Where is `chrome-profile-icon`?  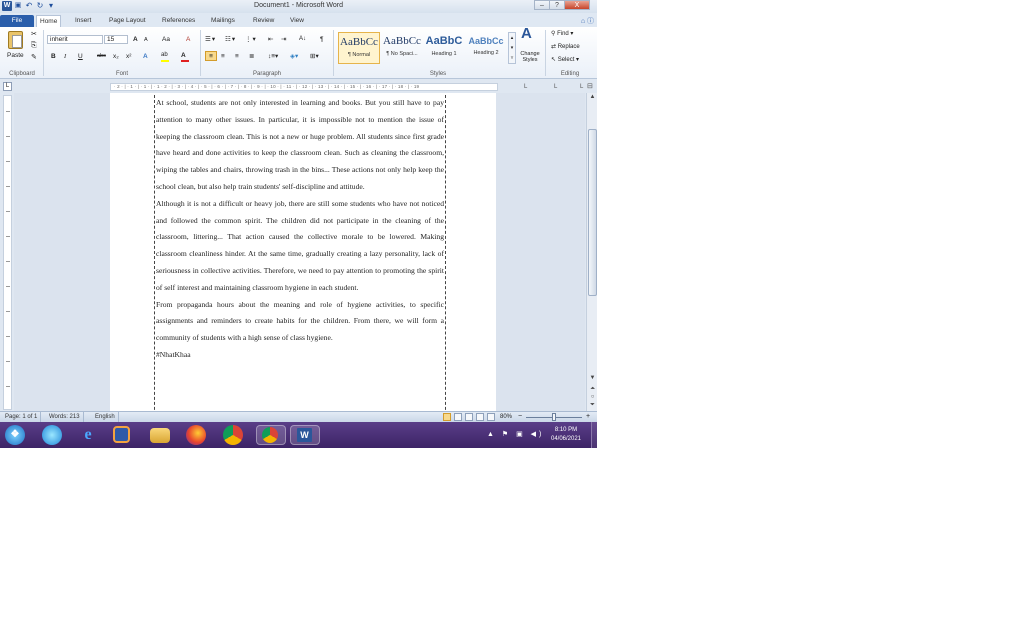
chrome-profile-icon is located at coordinates (271, 435).